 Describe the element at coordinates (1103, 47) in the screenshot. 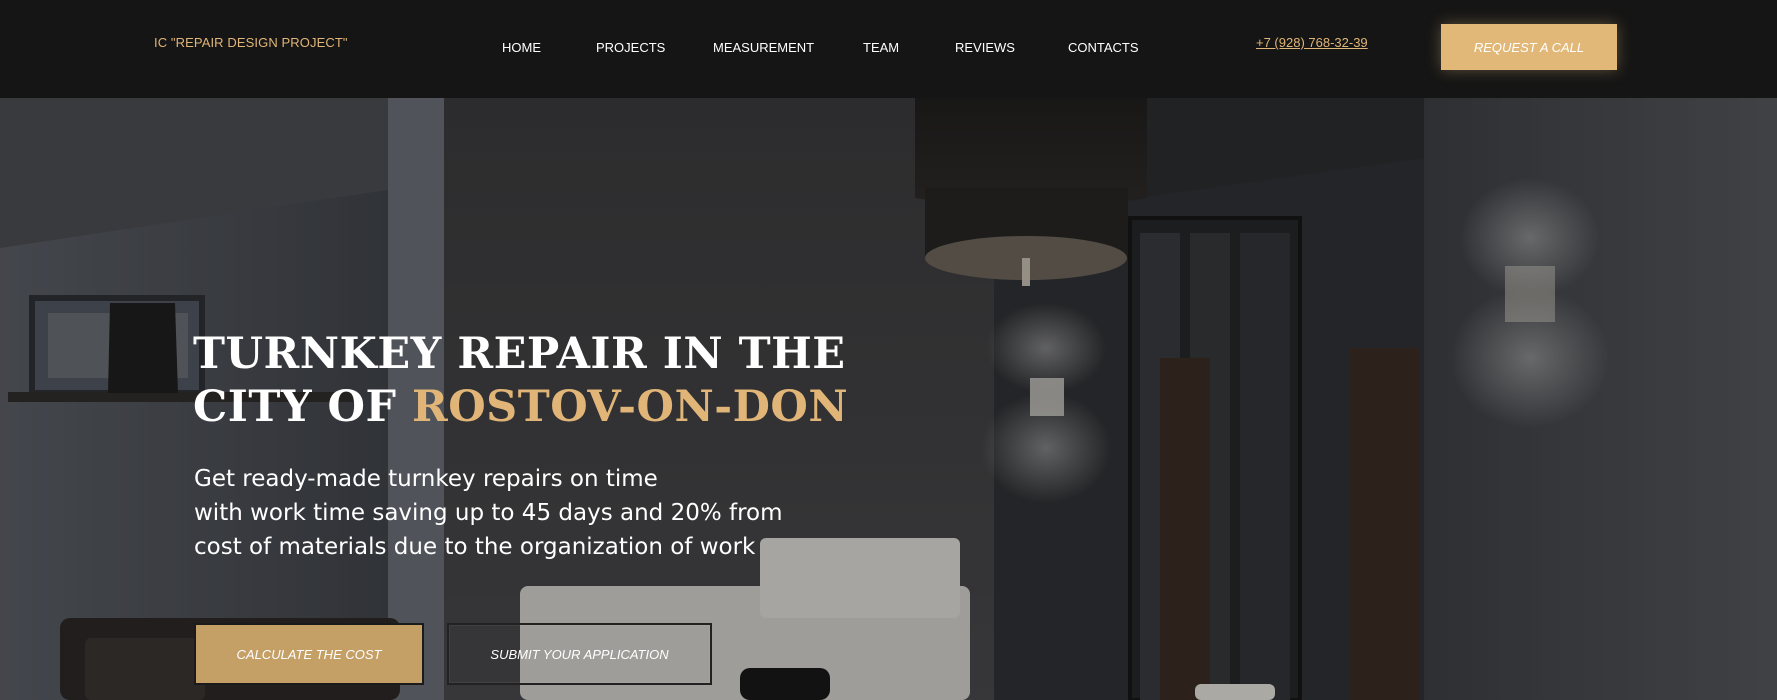

I see `nav-contacts: CONTACTS` at that location.